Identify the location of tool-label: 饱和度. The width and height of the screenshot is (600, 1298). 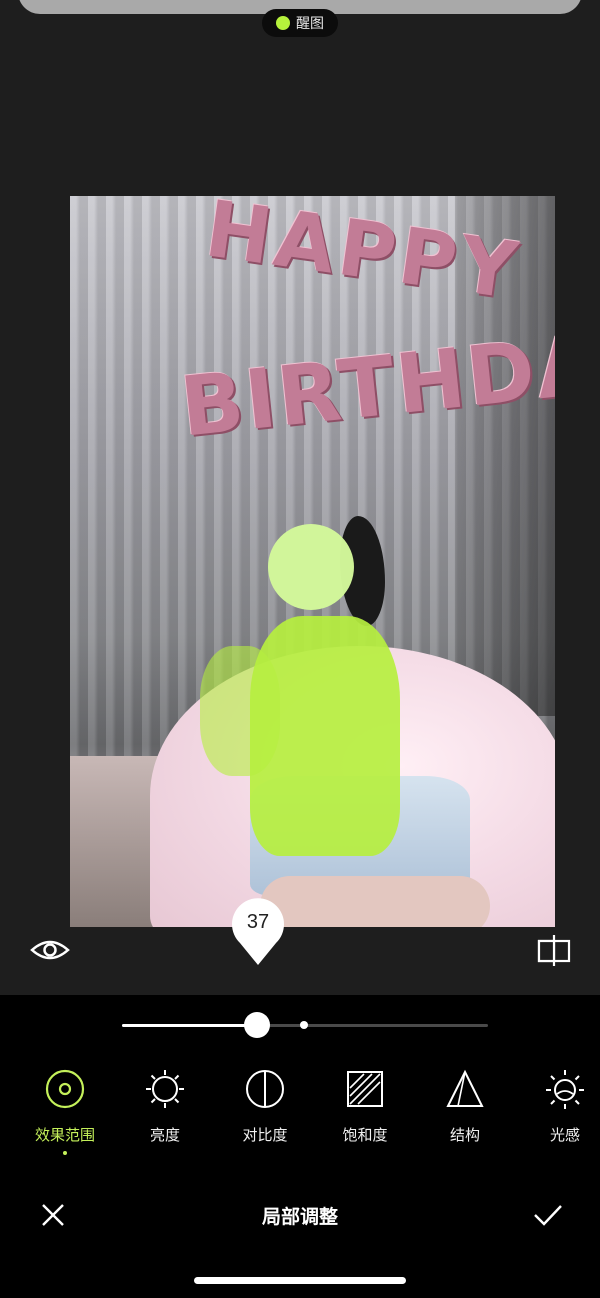
(365, 1135).